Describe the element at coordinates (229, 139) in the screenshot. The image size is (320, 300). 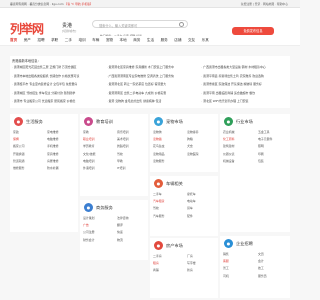
I see `category-link: 化工原料` at that location.